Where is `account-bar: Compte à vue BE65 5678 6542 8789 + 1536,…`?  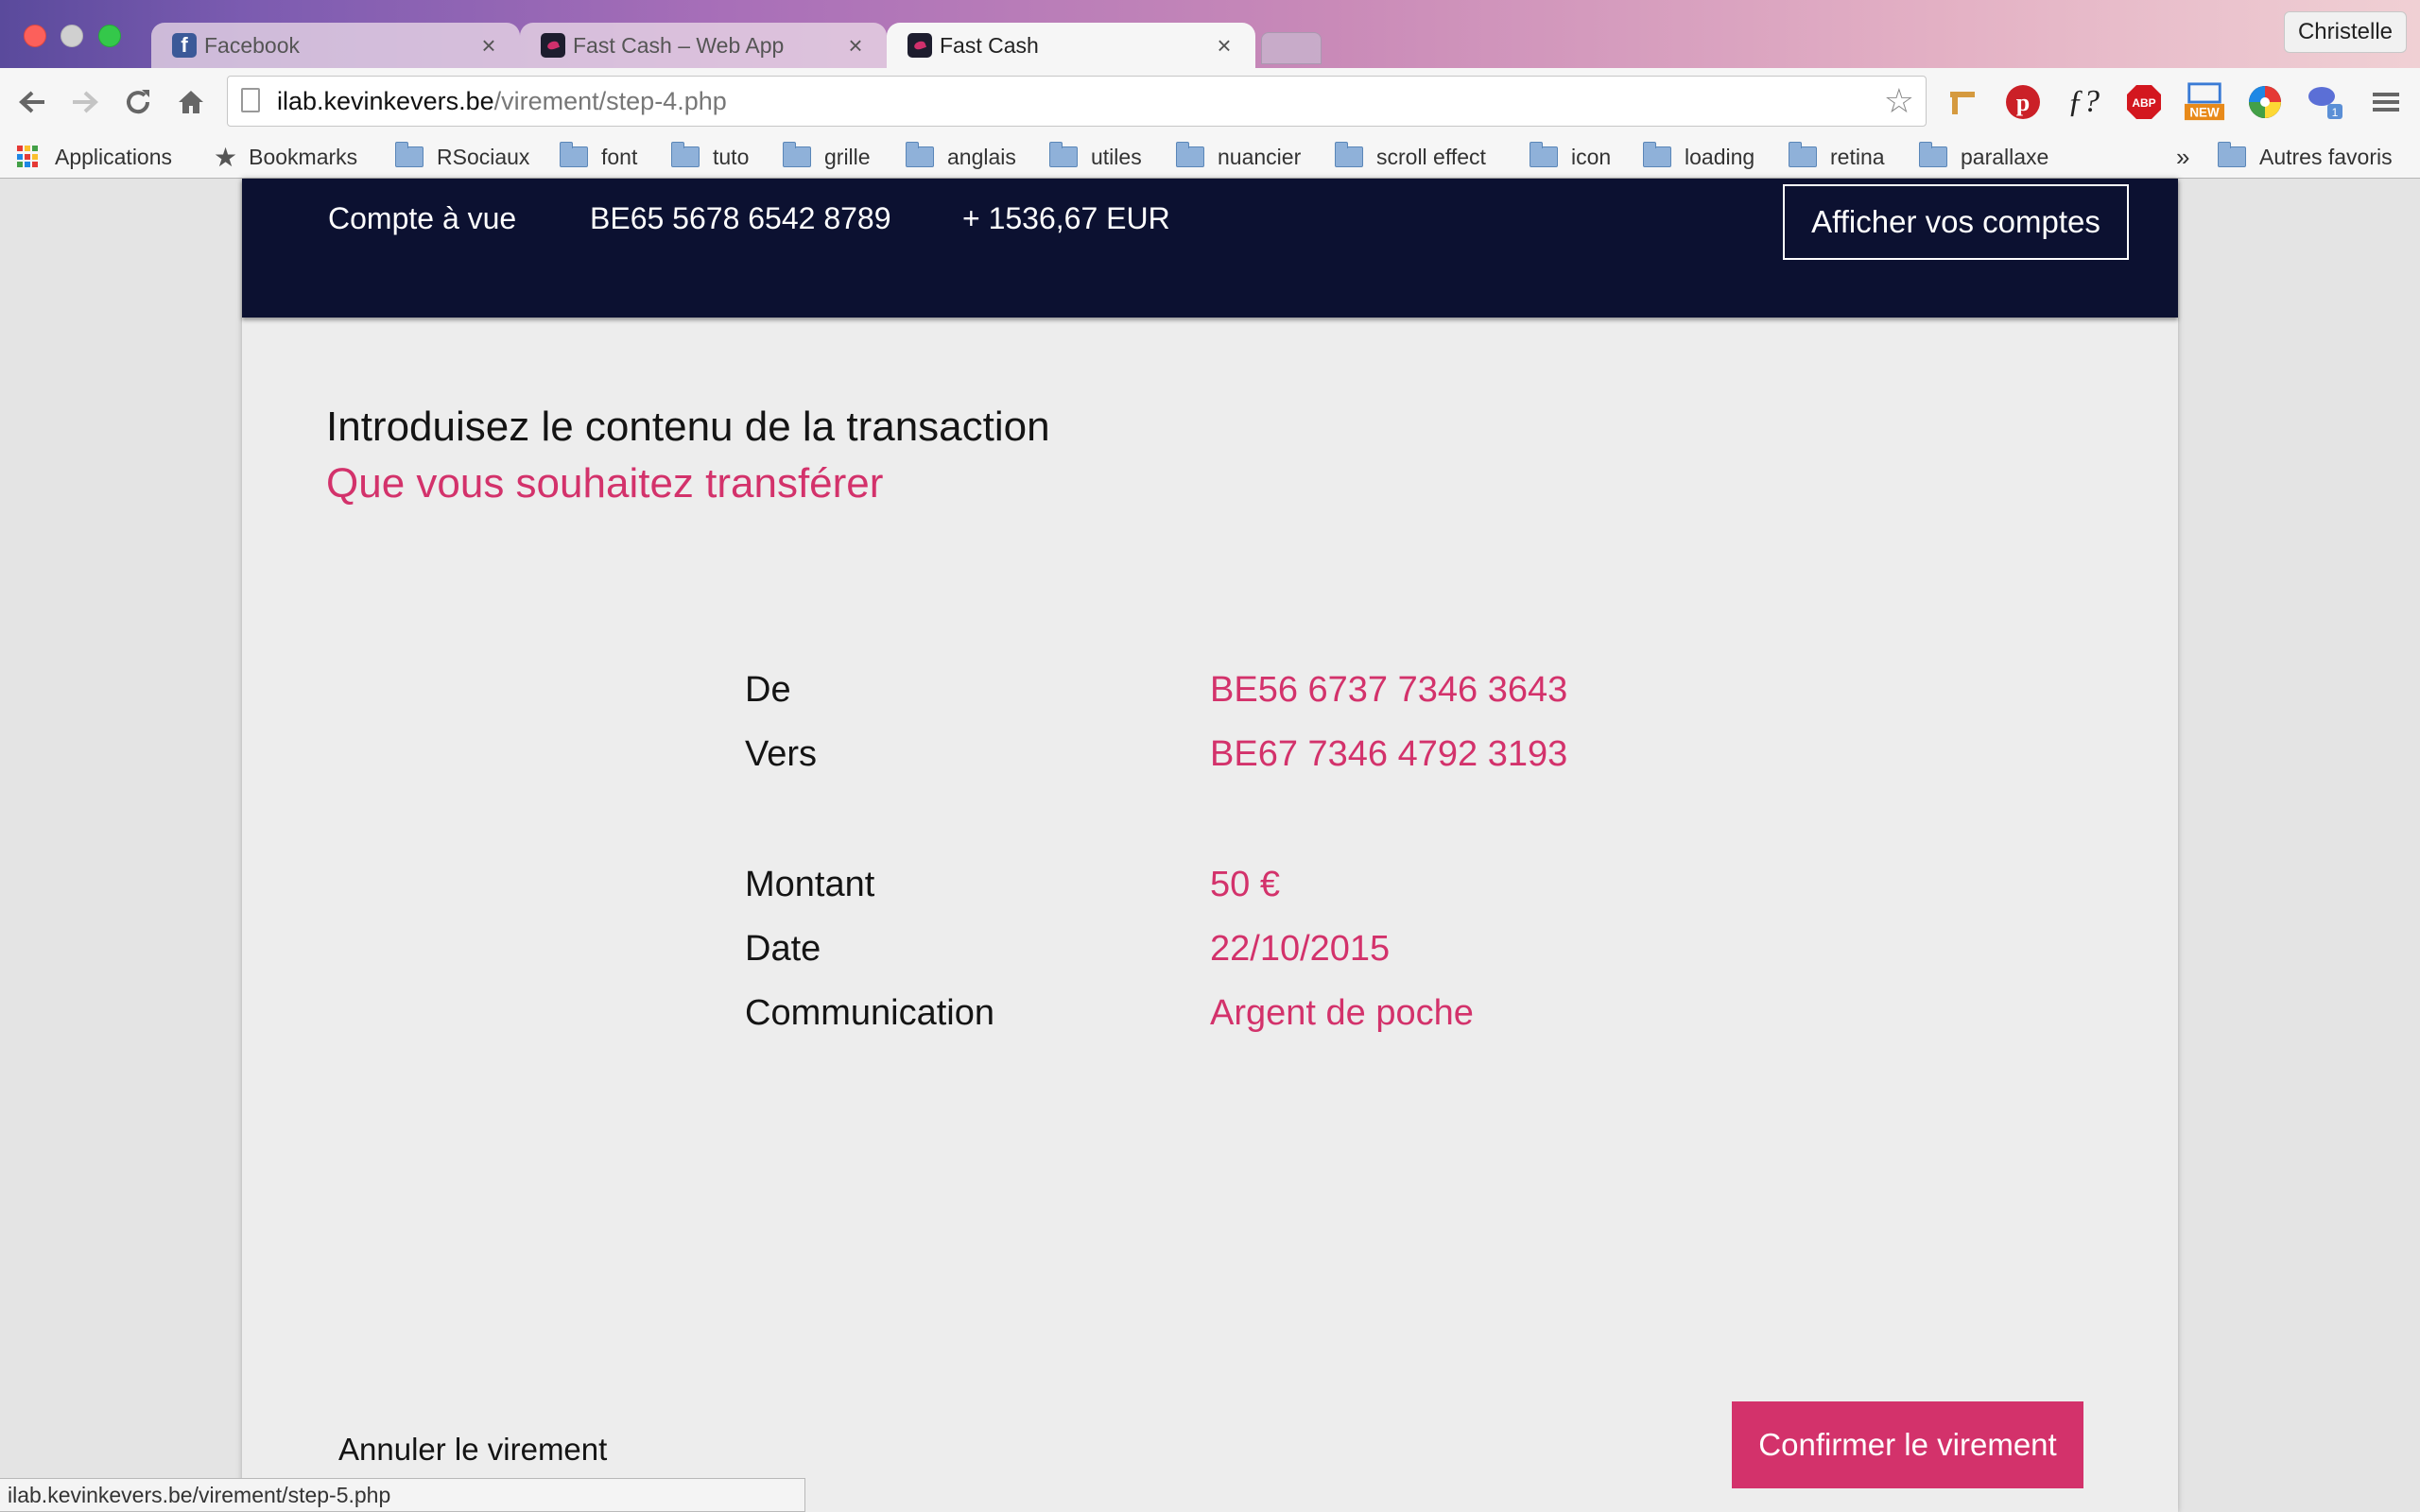 account-bar: Compte à vue BE65 5678 6542 8789 + 1536,… is located at coordinates (1210, 248).